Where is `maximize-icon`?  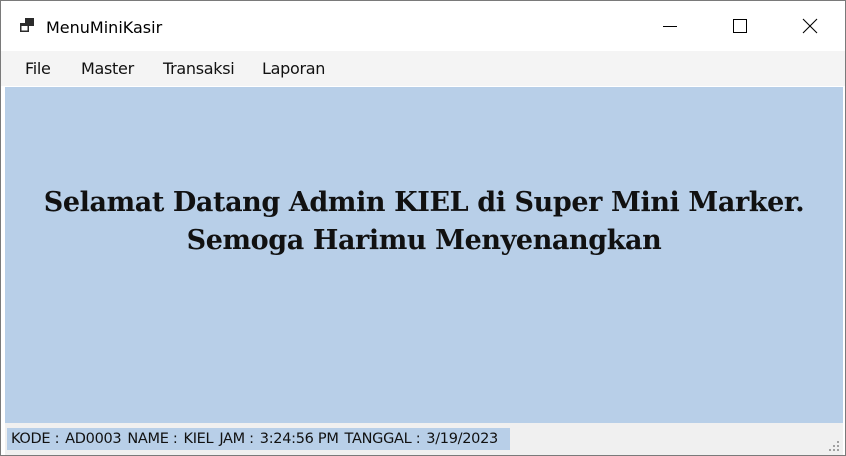 maximize-icon is located at coordinates (740, 26).